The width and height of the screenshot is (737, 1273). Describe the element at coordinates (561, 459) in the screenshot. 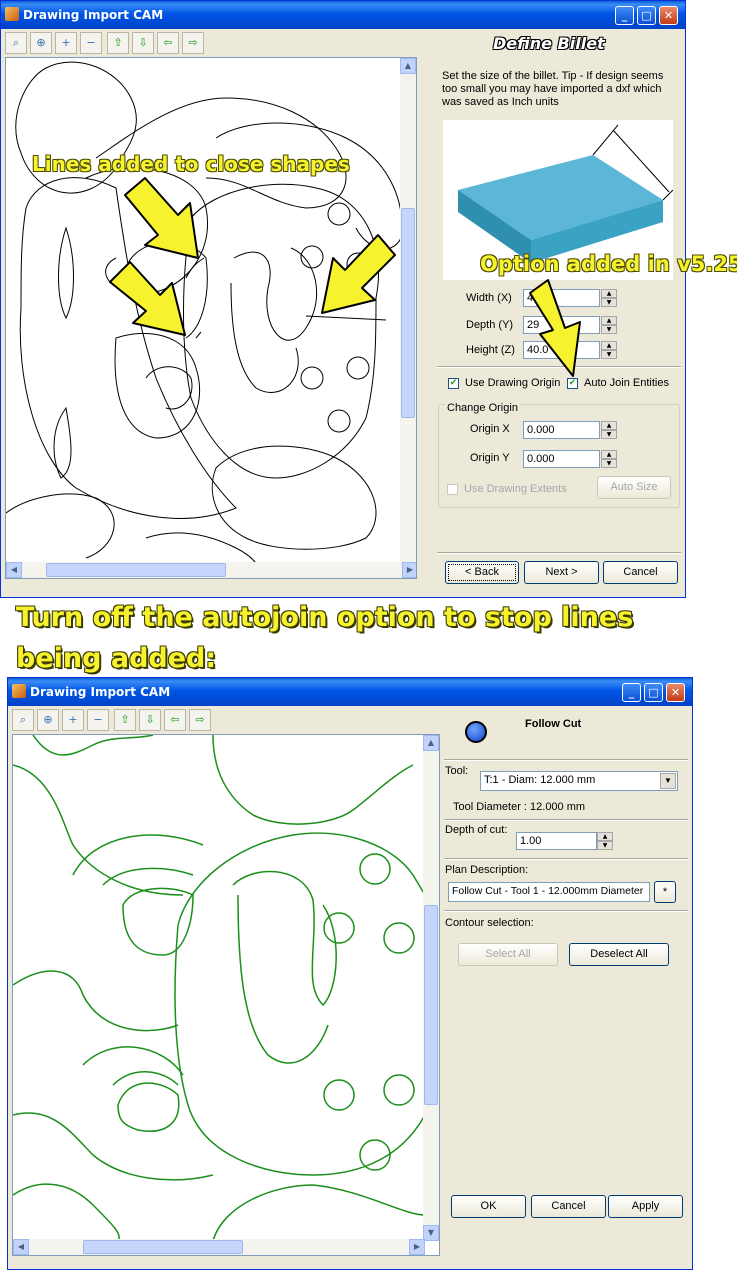

I see `origin-y-field: 0.000` at that location.